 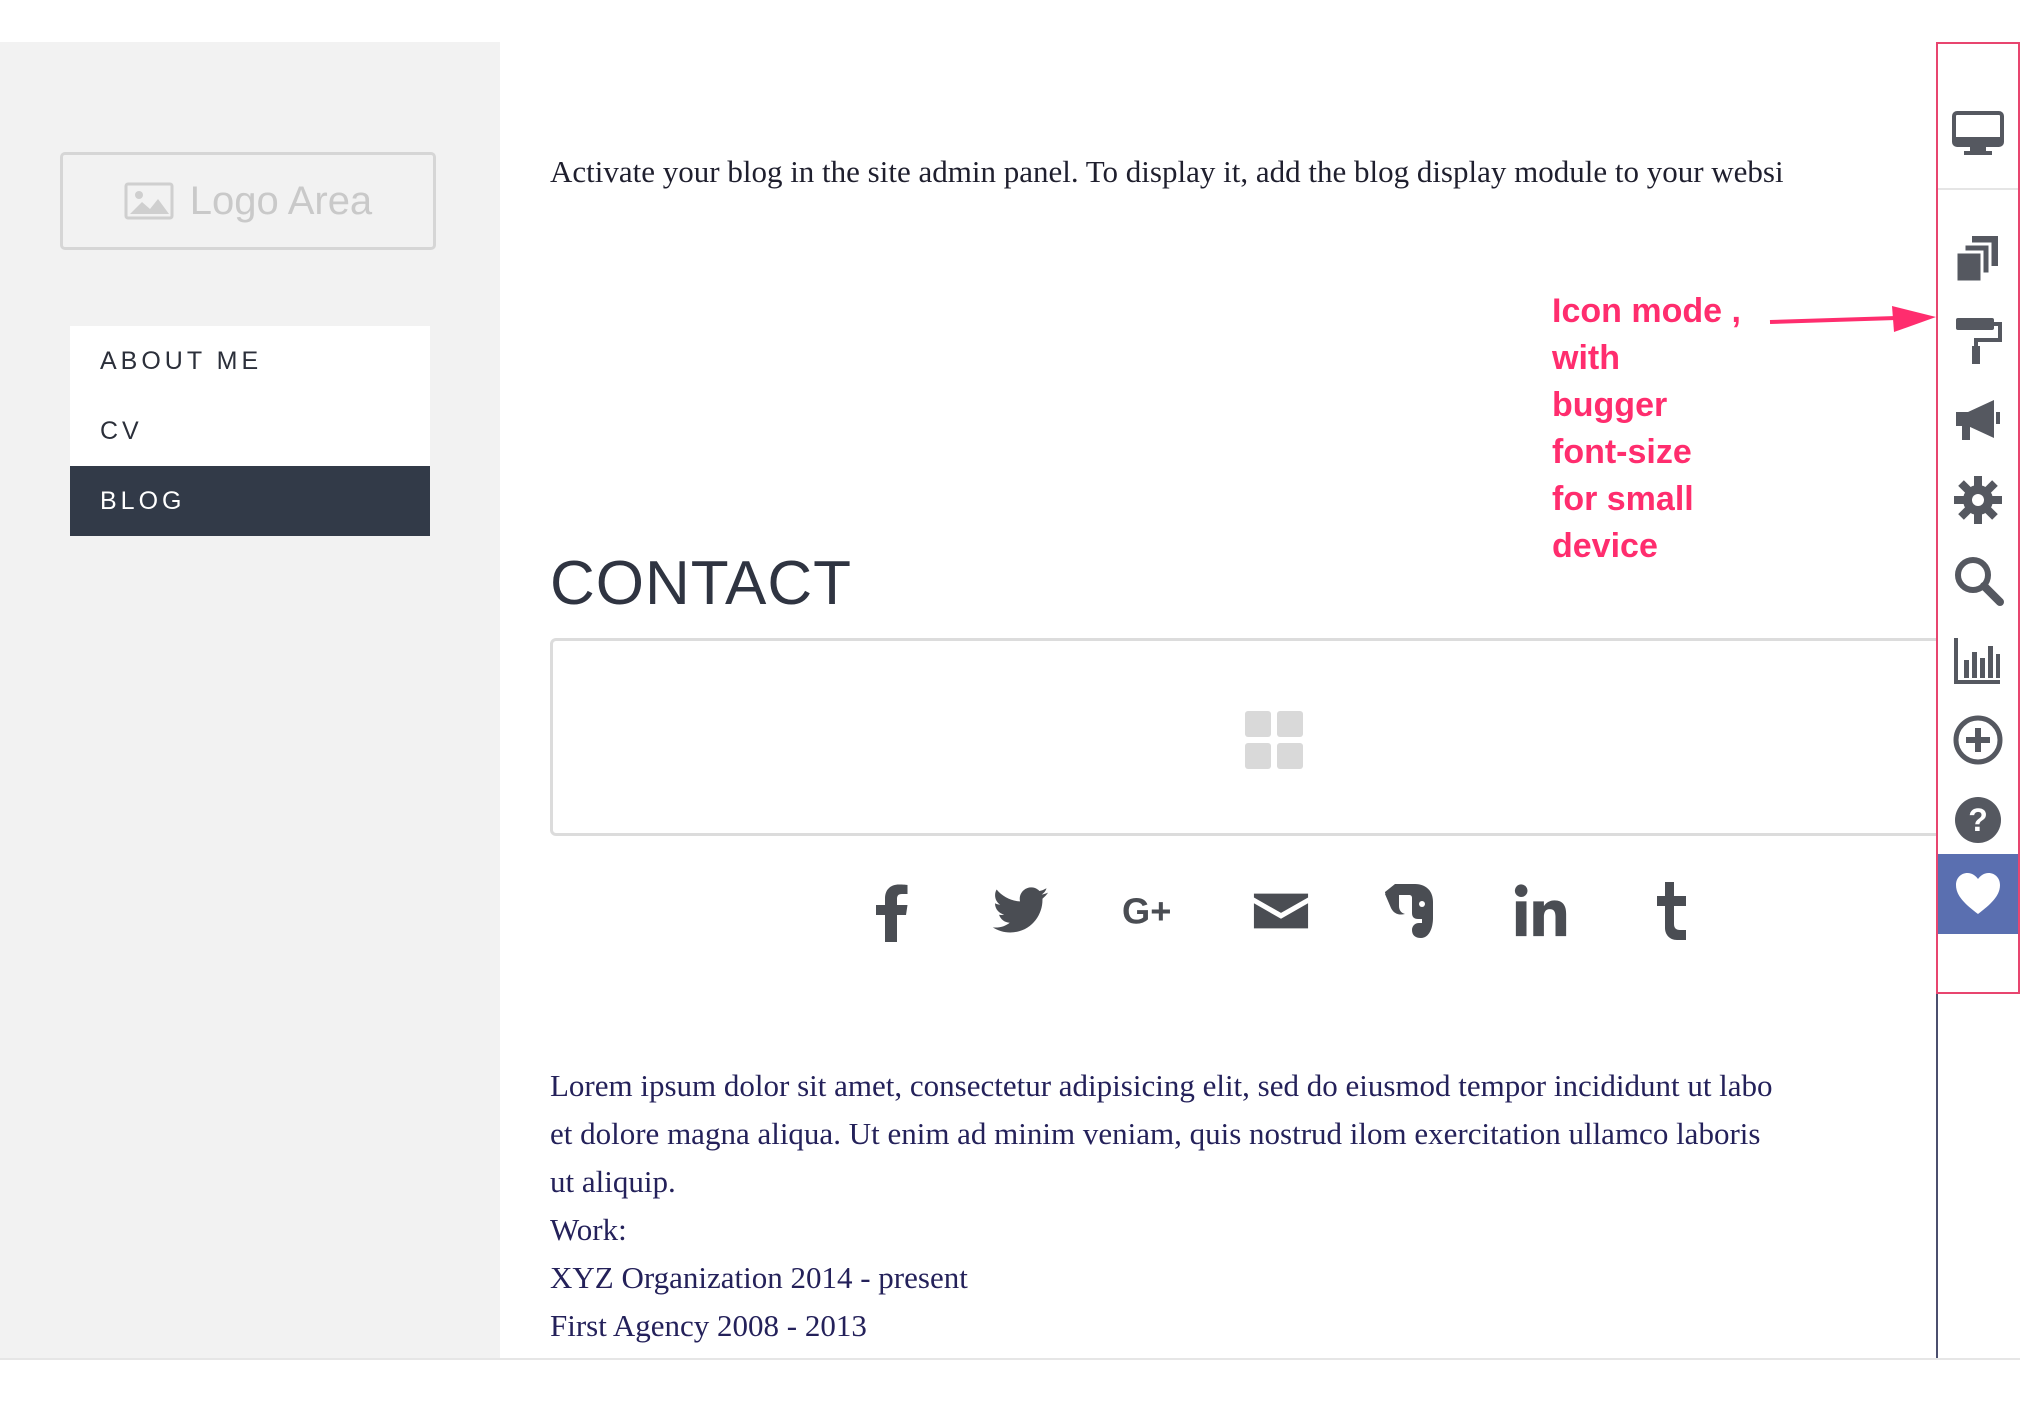 I want to click on page-bottom-divider, so click(x=1010, y=1359).